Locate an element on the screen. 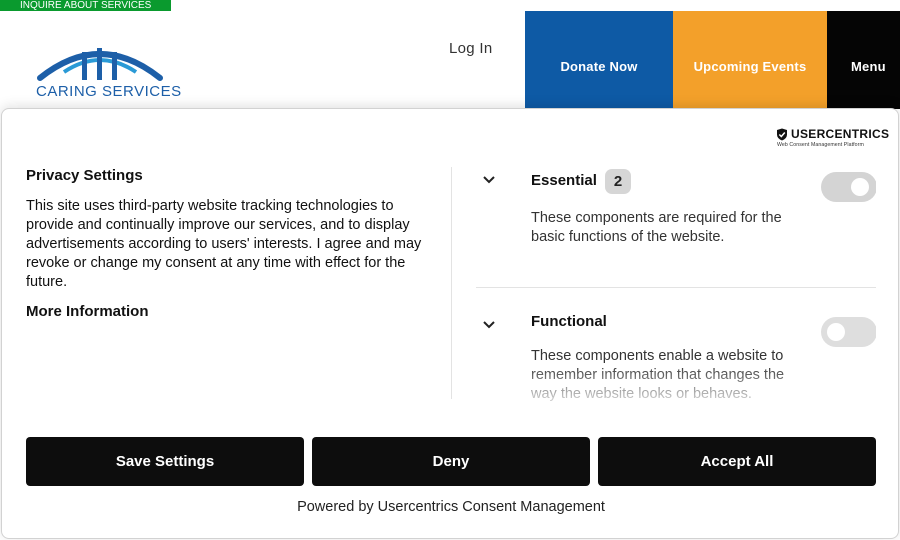 The height and width of the screenshot is (540, 900). menu-button: Menu is located at coordinates (863, 60).